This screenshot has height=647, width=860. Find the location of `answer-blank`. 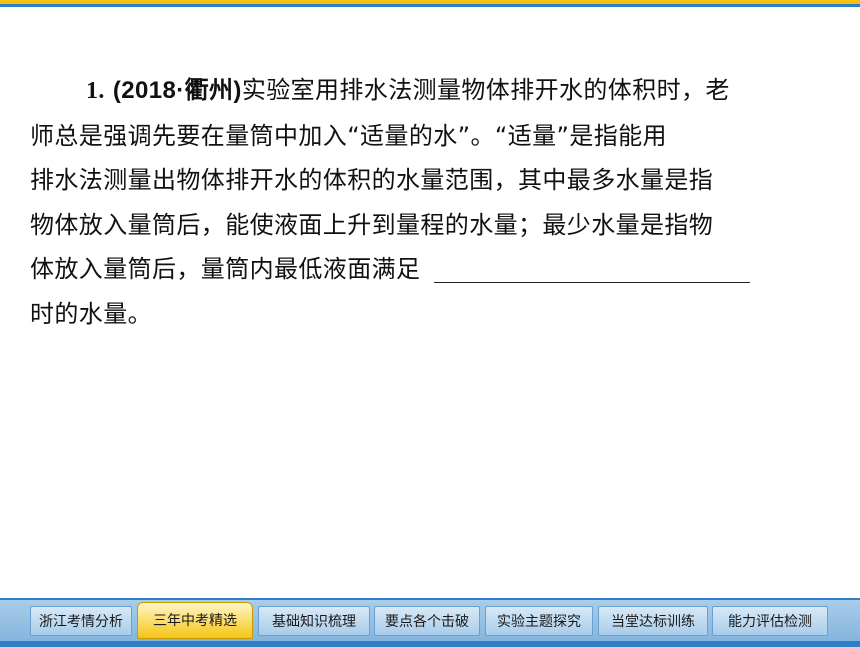

answer-blank is located at coordinates (592, 270).